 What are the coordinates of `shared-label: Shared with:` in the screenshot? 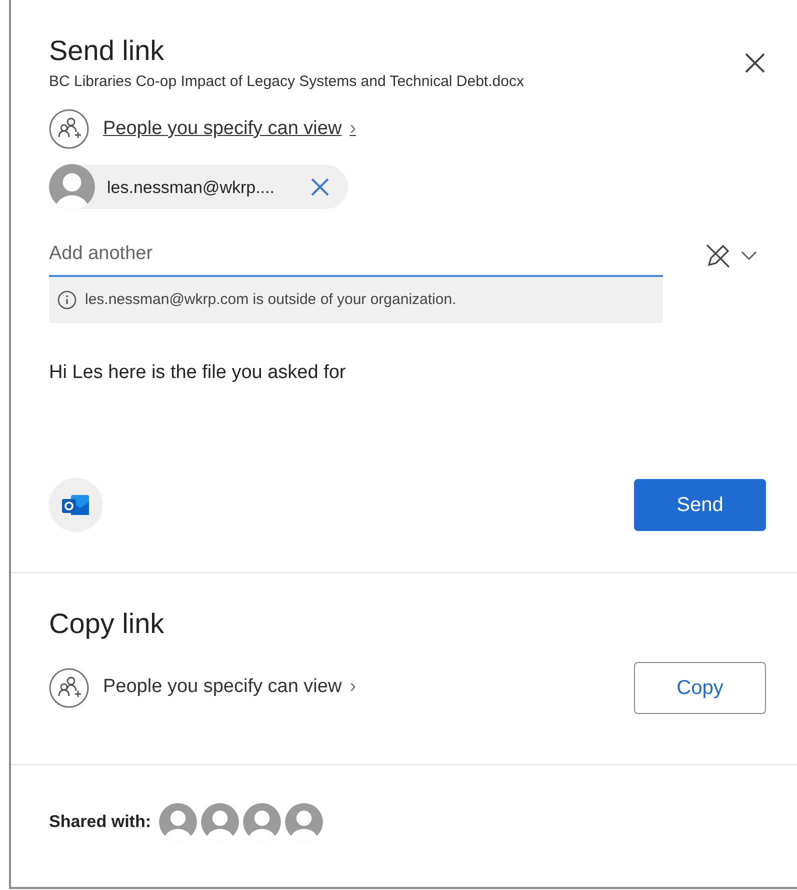 It's located at (100, 821).